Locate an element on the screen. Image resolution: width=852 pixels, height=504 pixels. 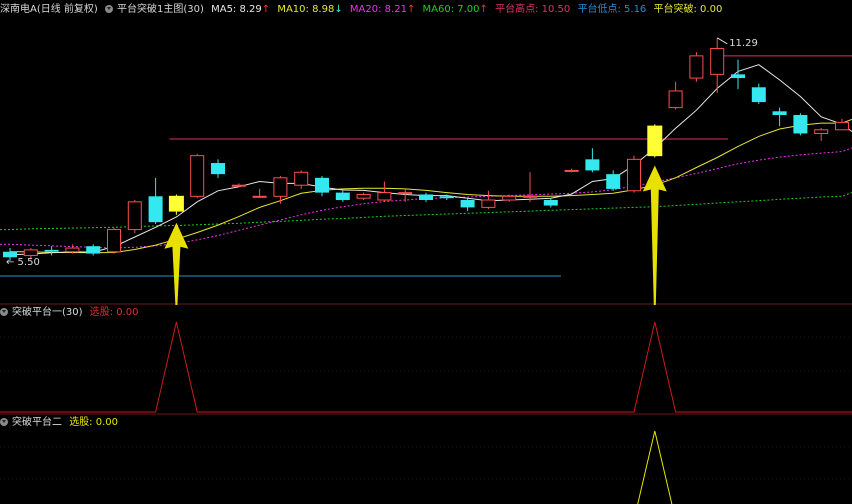
high-price-label: 11.29 is located at coordinates (743, 43).